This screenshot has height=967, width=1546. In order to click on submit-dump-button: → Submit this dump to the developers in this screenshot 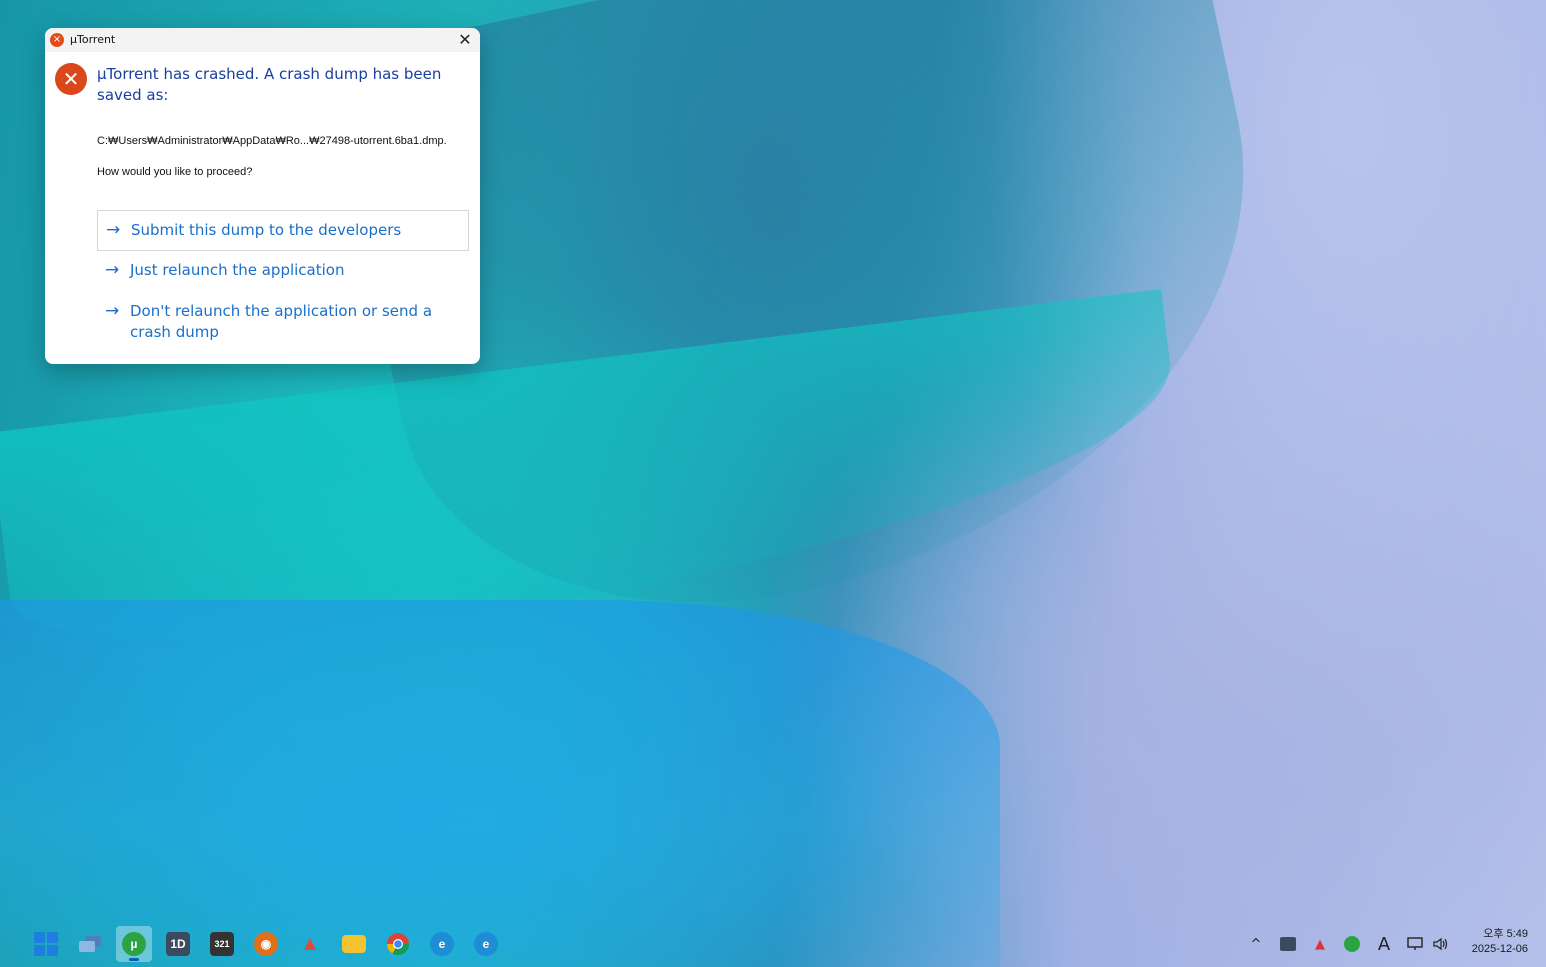, I will do `click(283, 230)`.